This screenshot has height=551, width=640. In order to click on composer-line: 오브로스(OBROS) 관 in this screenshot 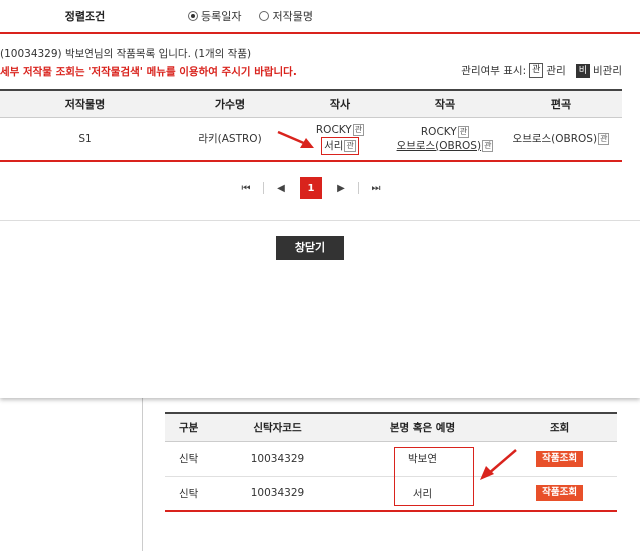, I will do `click(445, 146)`.